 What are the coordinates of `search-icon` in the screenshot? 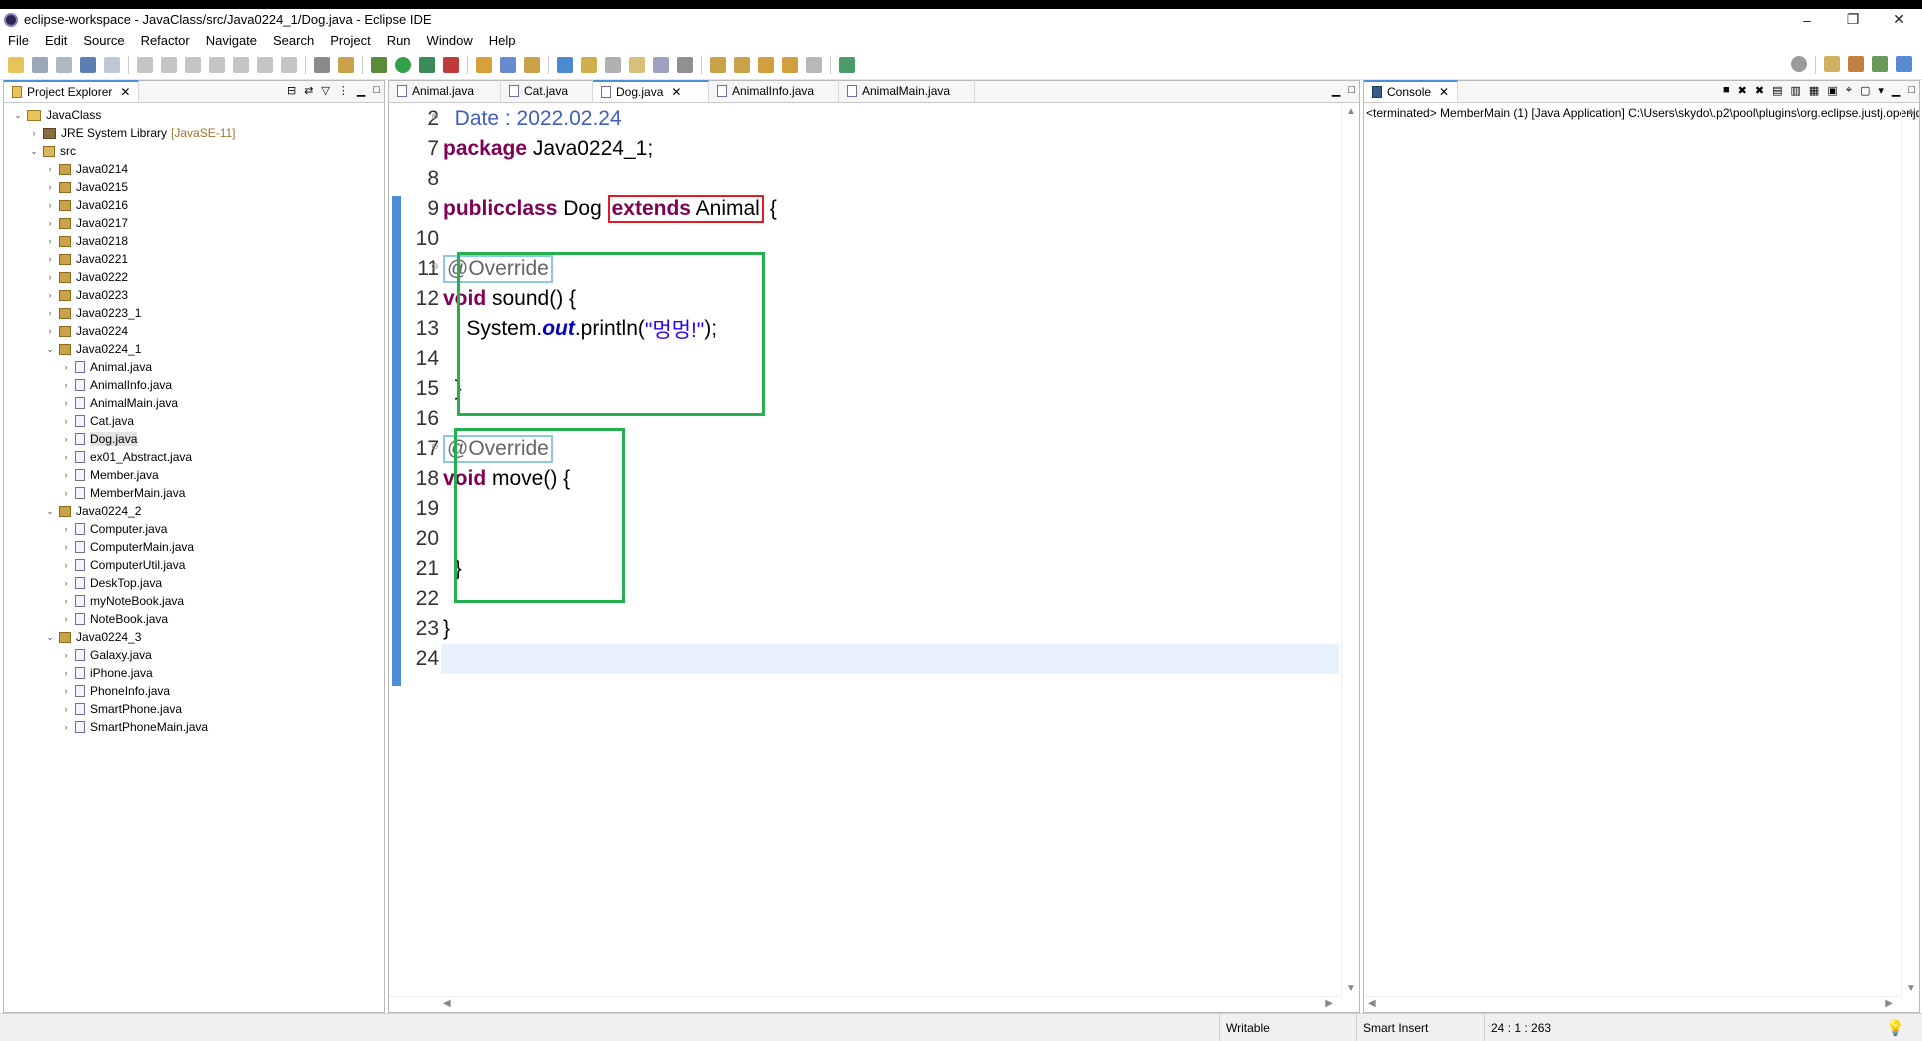 It's located at (1799, 64).